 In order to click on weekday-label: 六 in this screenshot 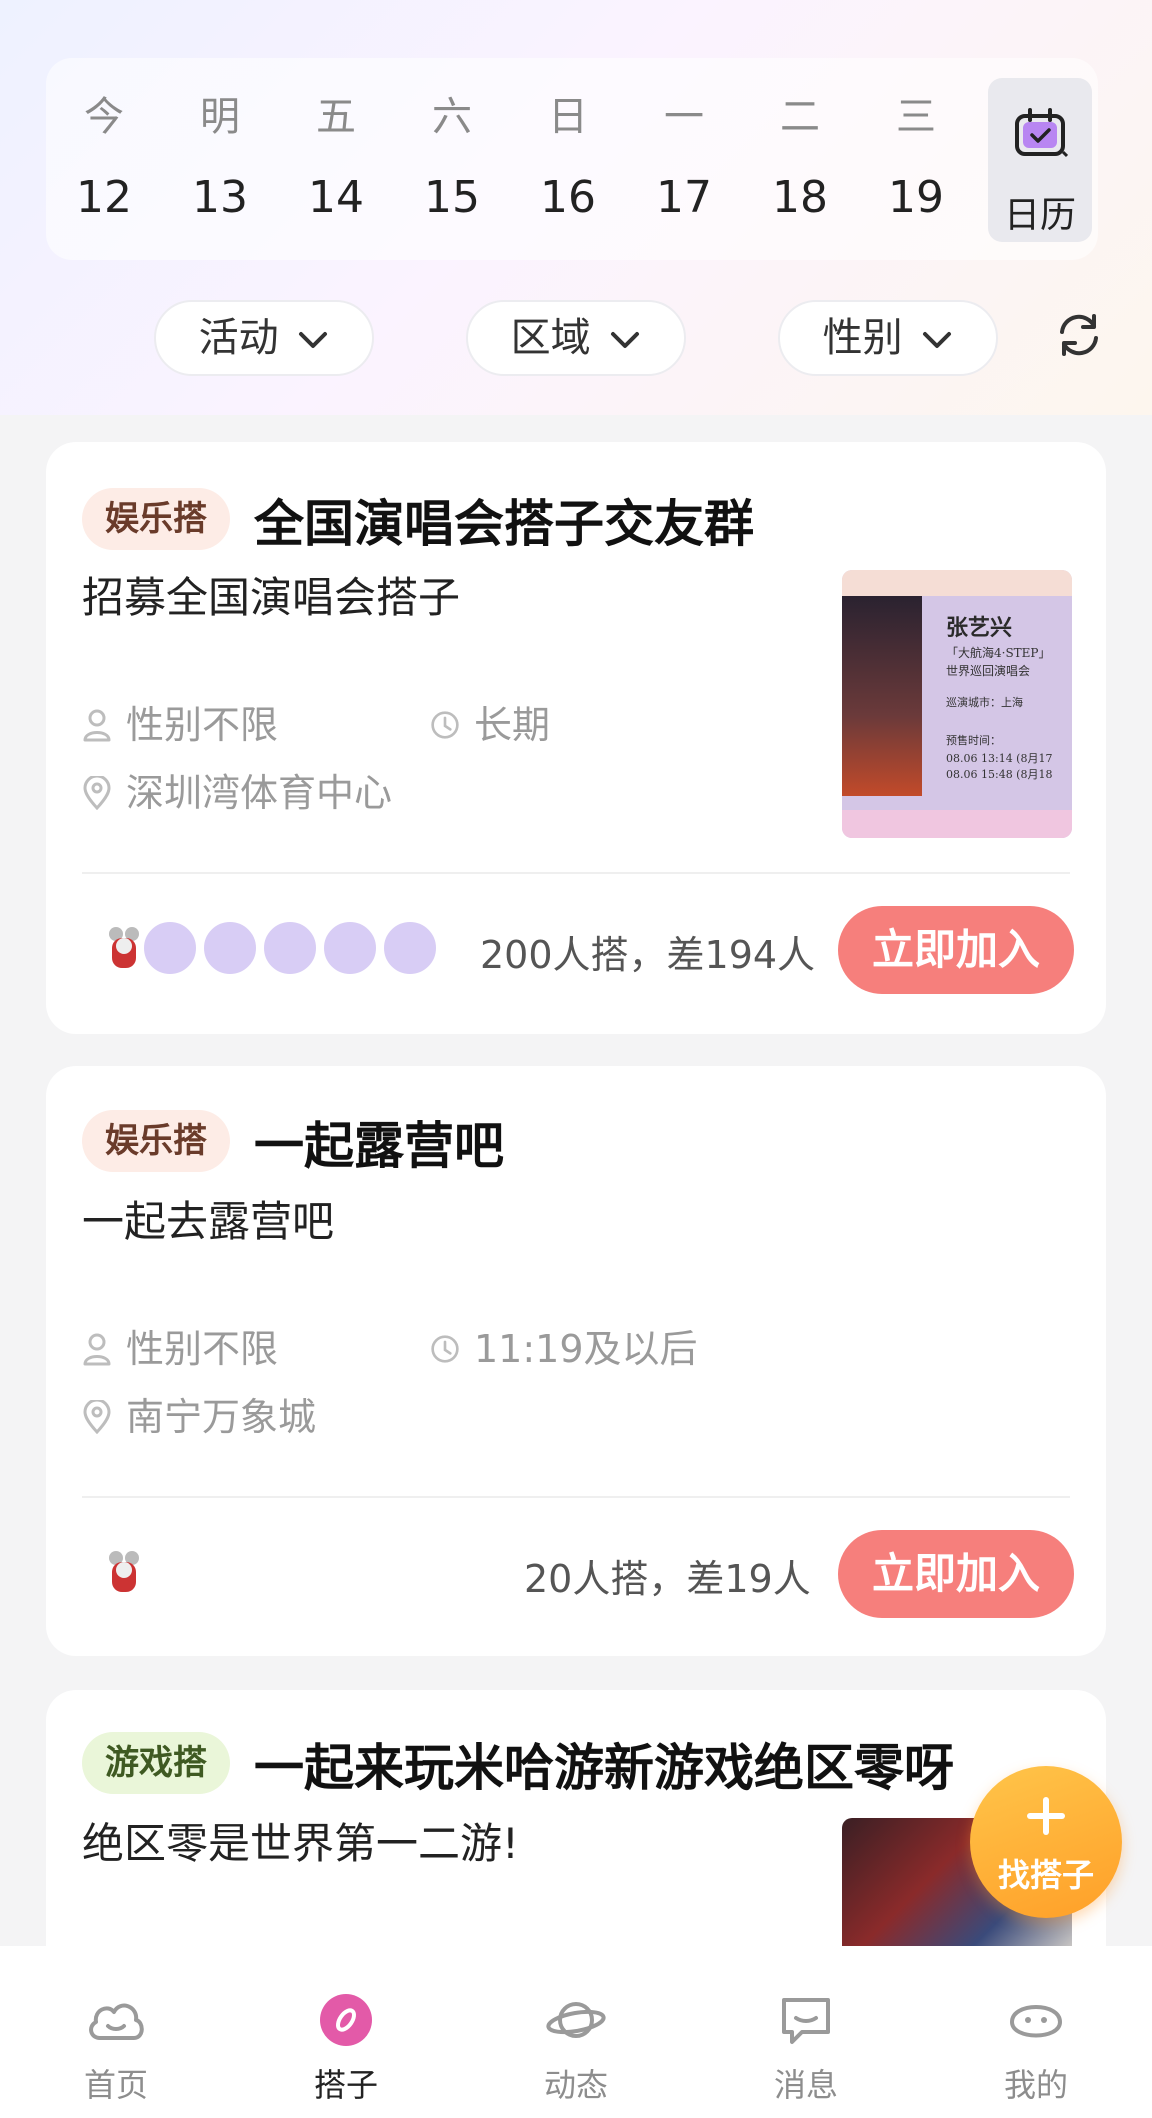, I will do `click(452, 117)`.